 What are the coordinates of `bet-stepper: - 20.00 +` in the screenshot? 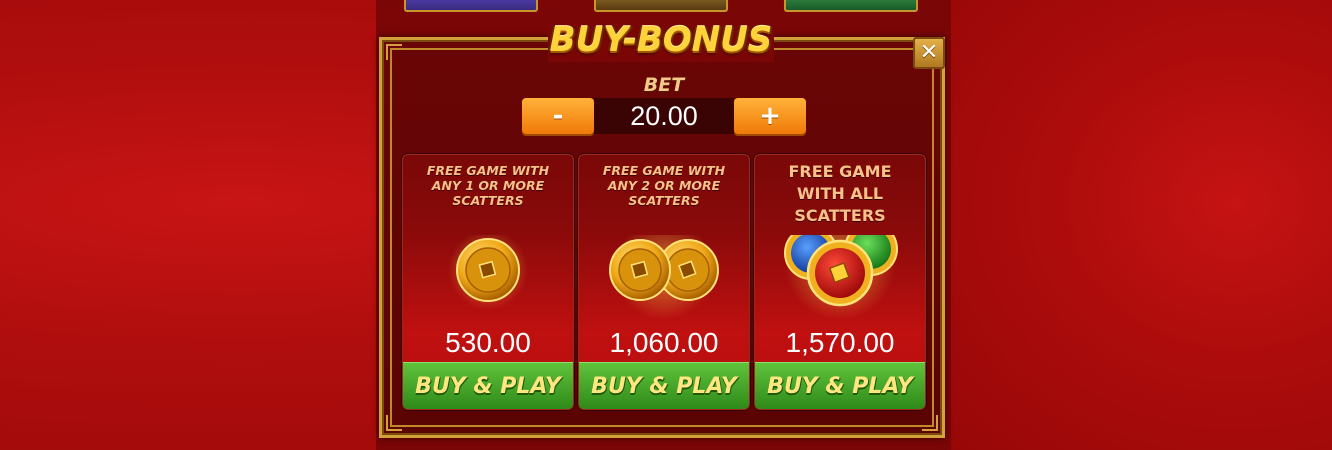 It's located at (664, 116).